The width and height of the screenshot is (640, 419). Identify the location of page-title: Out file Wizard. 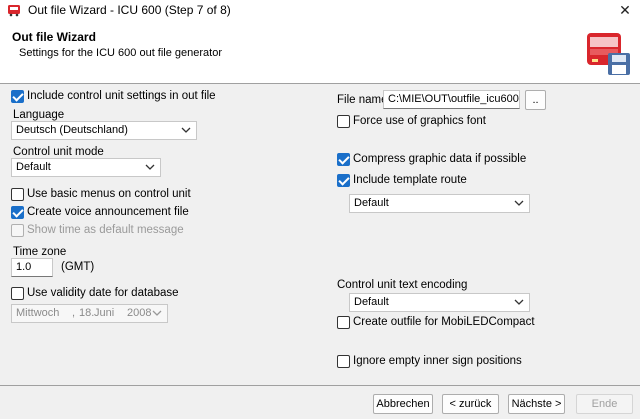
(54, 37).